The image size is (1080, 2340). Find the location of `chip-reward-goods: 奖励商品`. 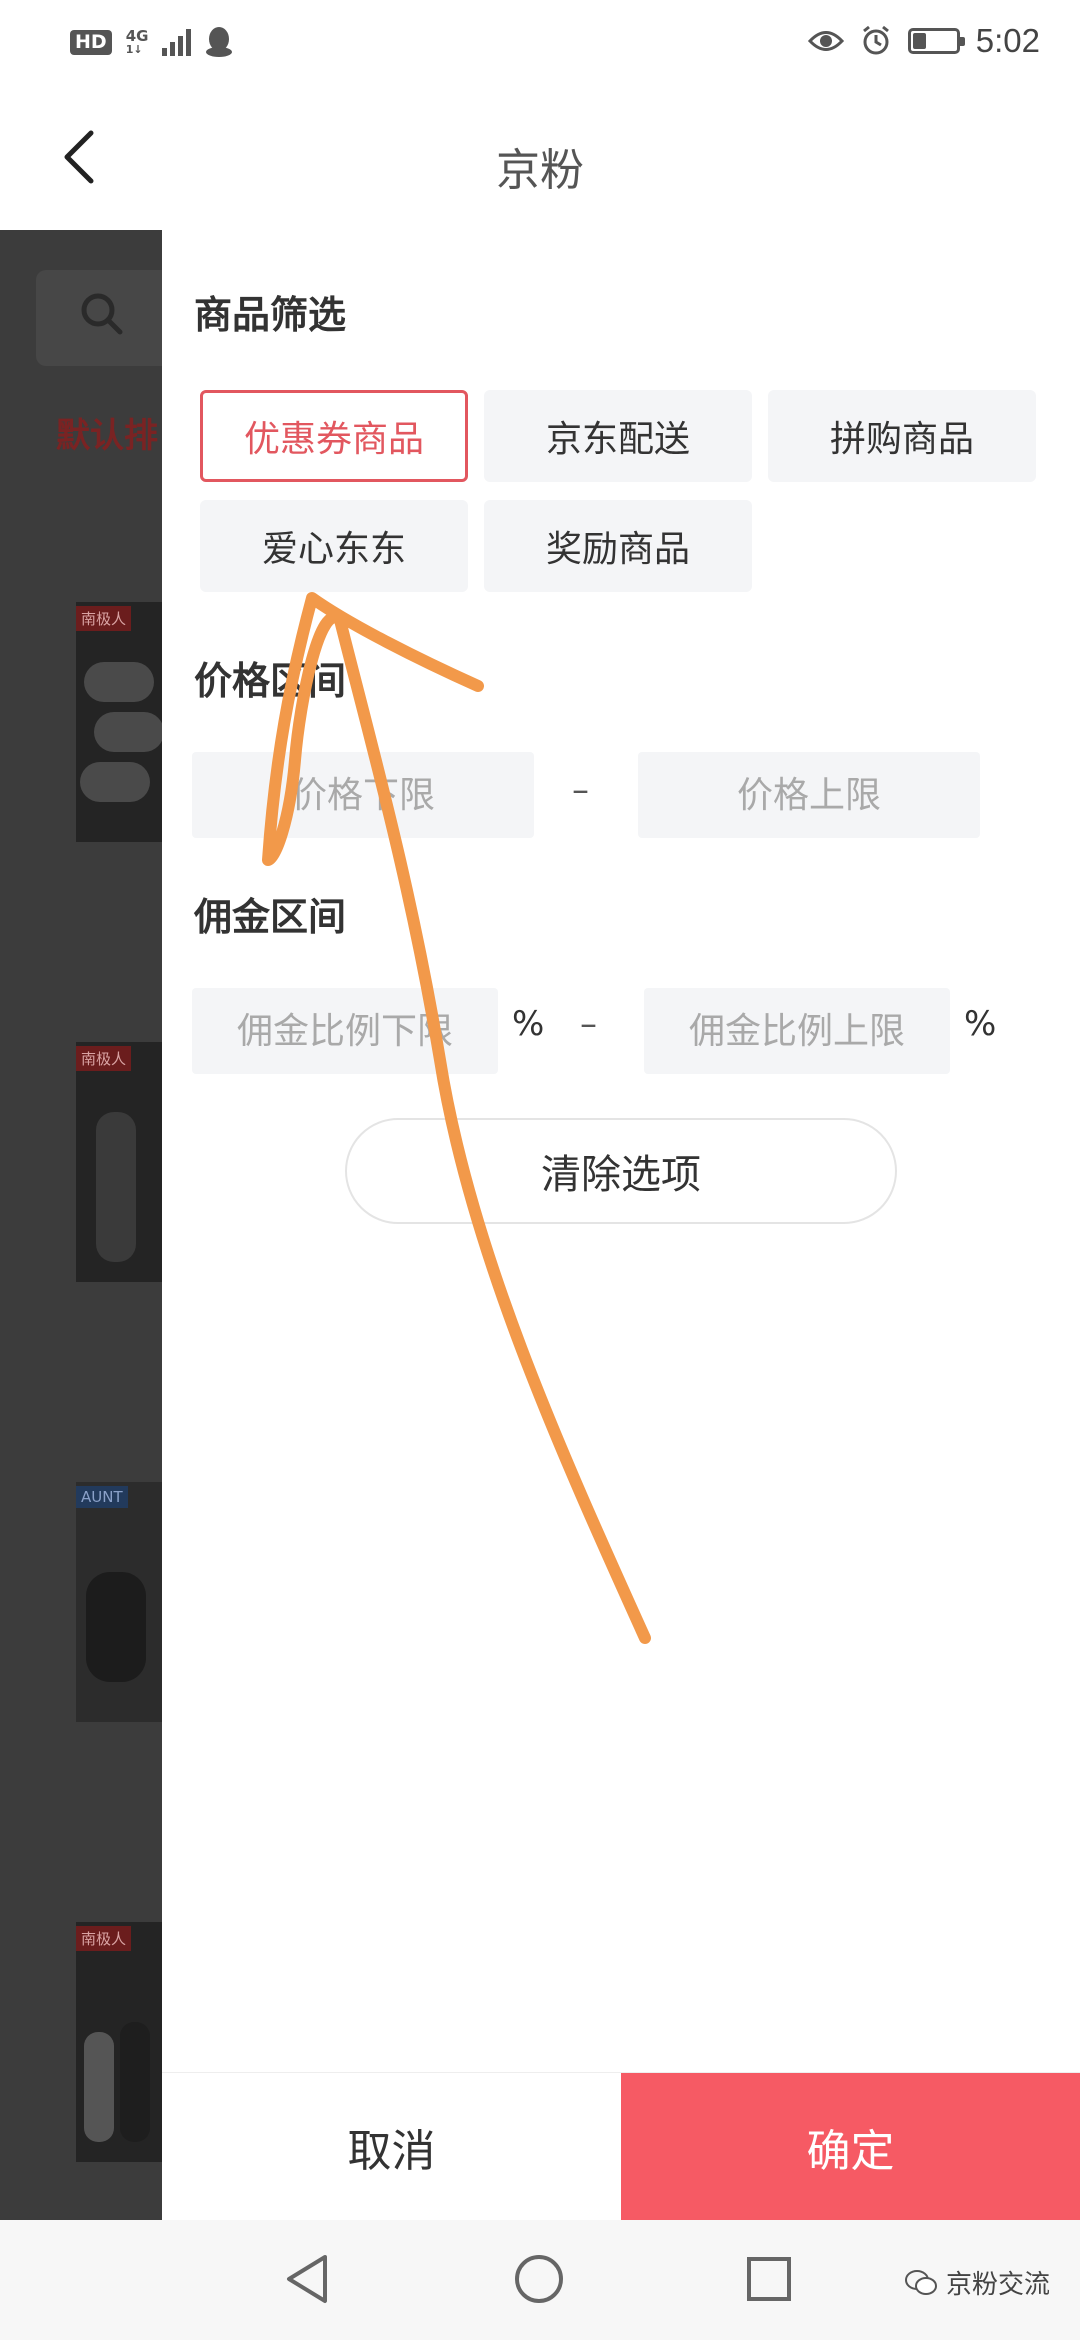

chip-reward-goods: 奖励商品 is located at coordinates (618, 546).